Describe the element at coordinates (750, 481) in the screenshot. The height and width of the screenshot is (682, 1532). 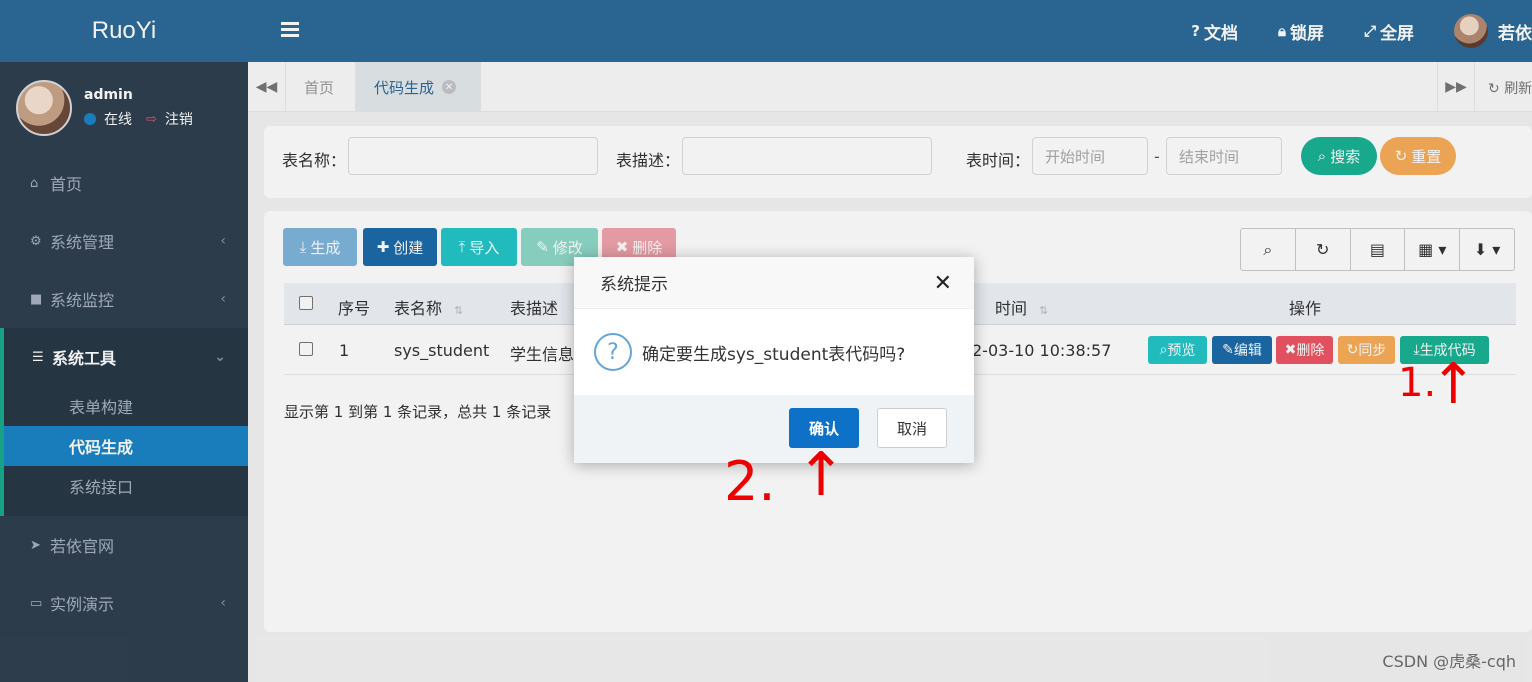
I see `annotation-step-2: 2.` at that location.